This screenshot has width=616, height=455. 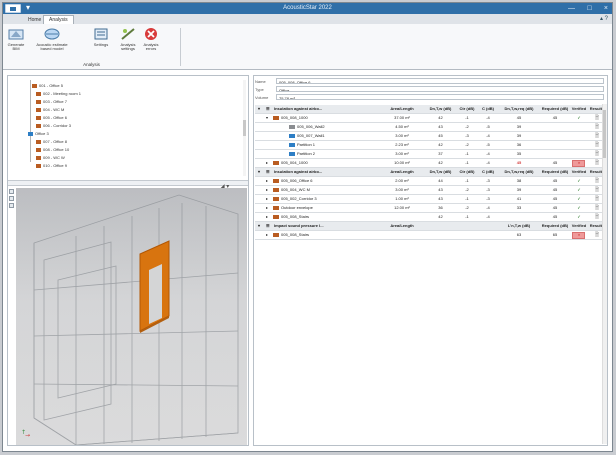 I want to click on tree-item-label: Office 3, so click(x=42, y=133).